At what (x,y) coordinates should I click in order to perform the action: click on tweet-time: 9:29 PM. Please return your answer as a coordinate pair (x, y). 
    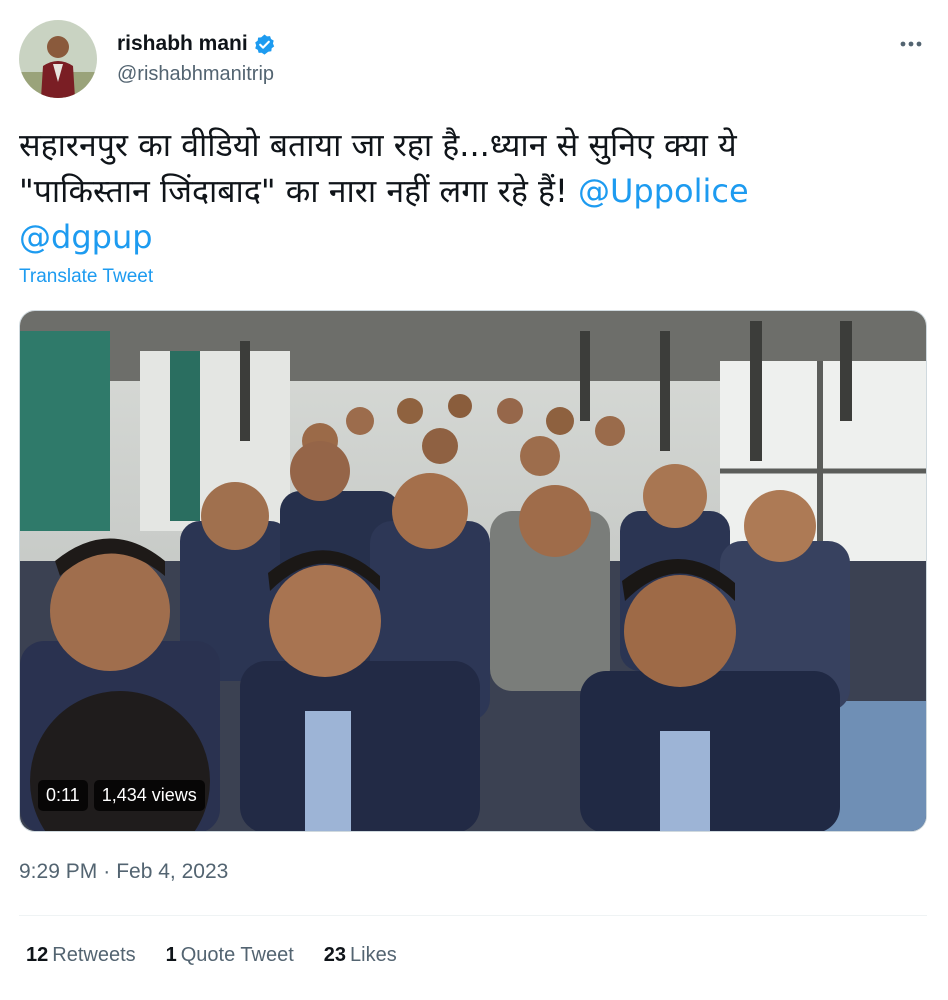
    Looking at the image, I should click on (58, 871).